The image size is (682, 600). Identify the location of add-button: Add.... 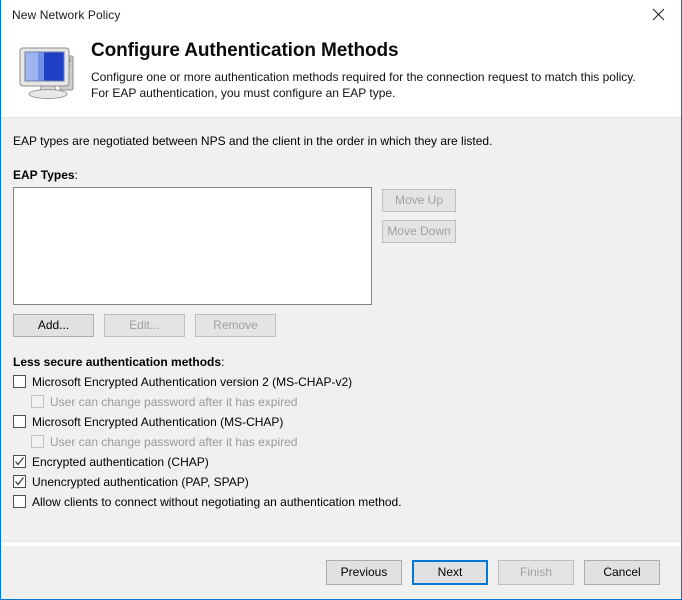
(53, 325).